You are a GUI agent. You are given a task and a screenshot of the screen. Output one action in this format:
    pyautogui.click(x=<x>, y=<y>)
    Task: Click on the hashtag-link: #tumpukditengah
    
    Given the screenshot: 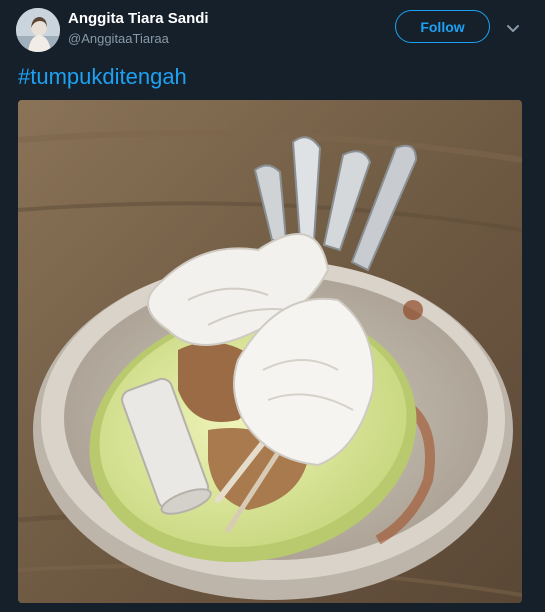 What is the action you would take?
    pyautogui.click(x=102, y=77)
    